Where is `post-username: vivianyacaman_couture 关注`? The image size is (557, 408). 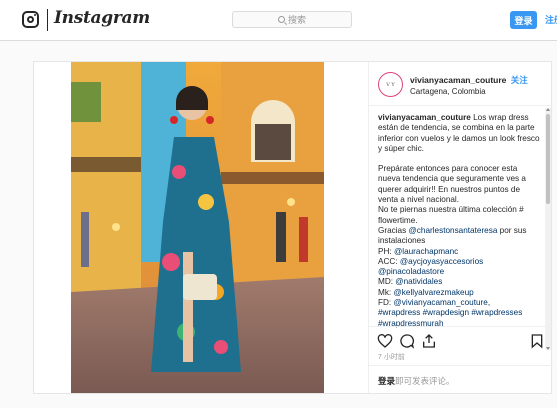 post-username: vivianyacaman_couture 关注 is located at coordinates (469, 80).